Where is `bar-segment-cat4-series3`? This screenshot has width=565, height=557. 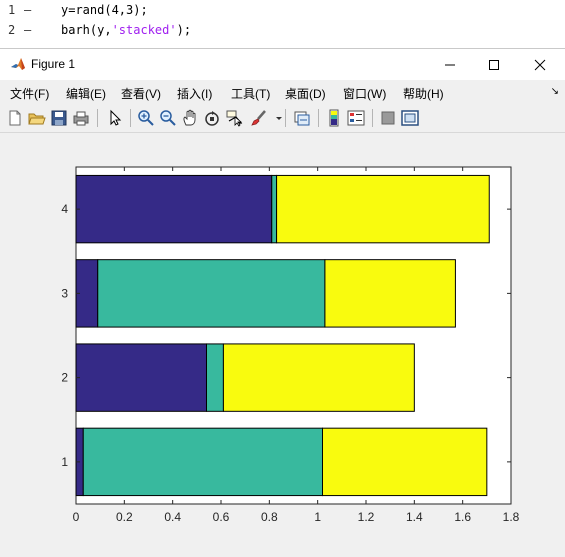 bar-segment-cat4-series3 is located at coordinates (383, 209).